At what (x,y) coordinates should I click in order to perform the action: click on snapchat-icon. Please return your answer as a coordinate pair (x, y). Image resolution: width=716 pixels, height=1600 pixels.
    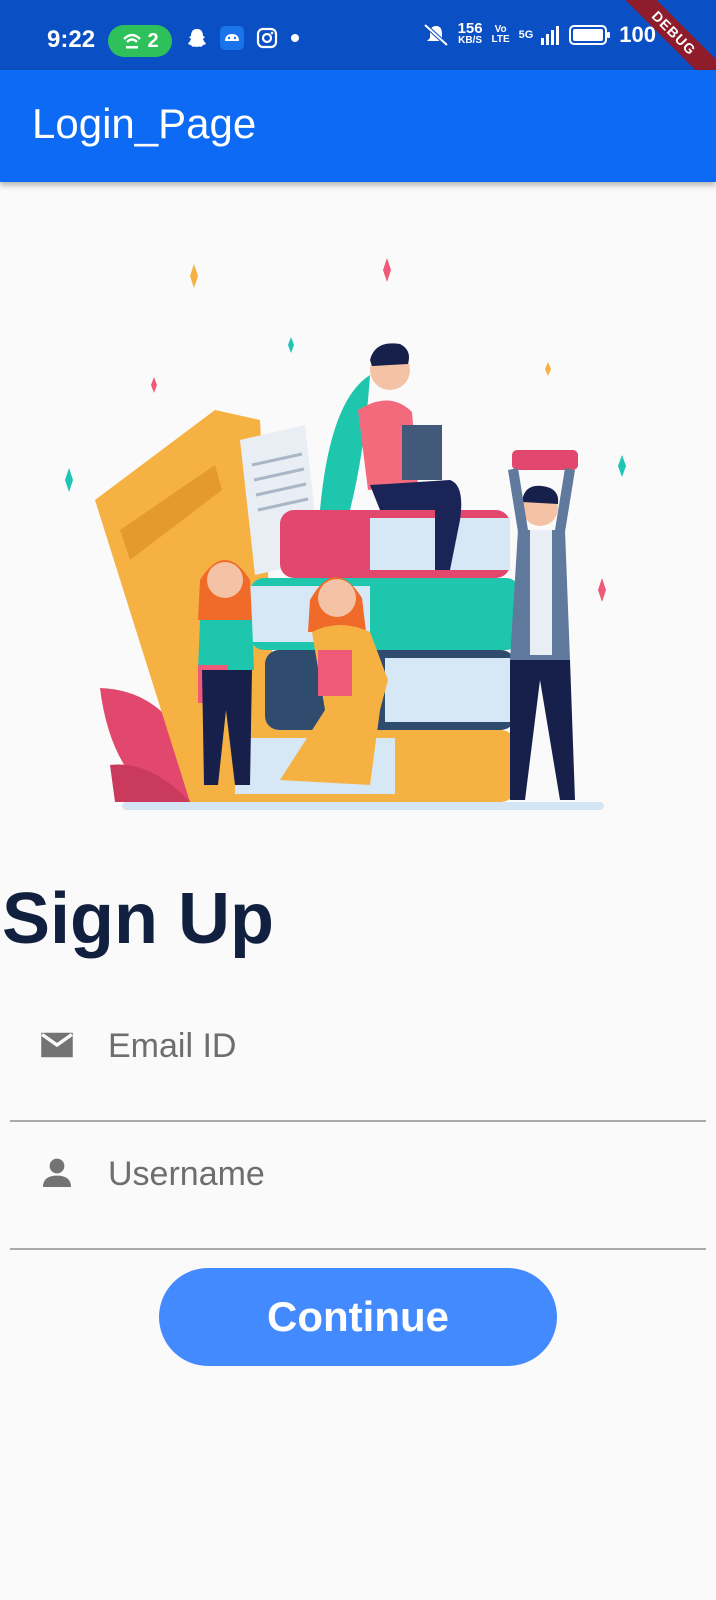
    Looking at the image, I should click on (197, 38).